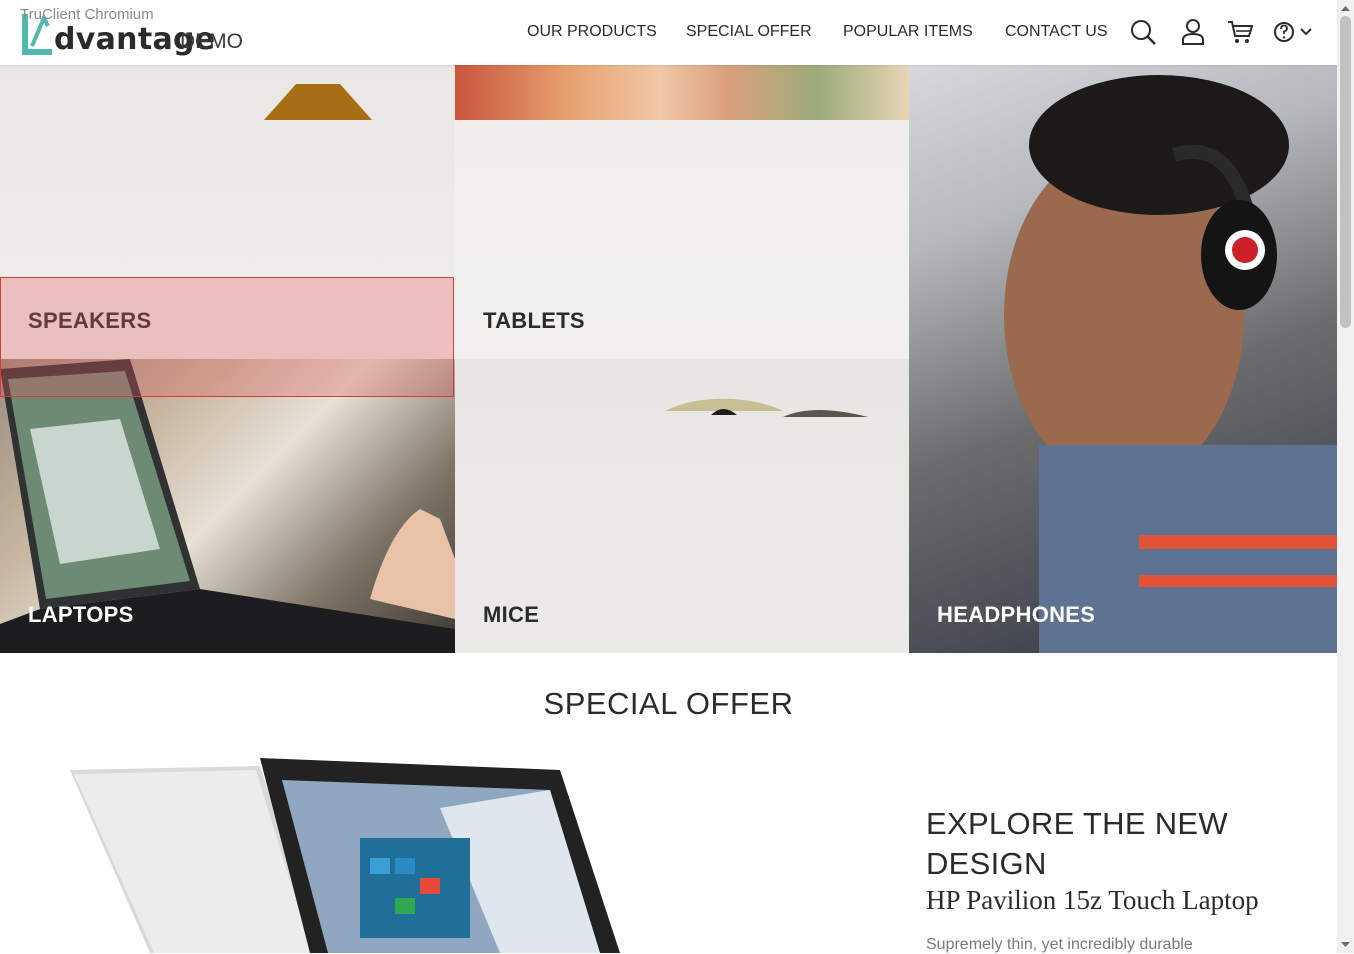 The image size is (1354, 954). Describe the element at coordinates (592, 32) in the screenshot. I see `nav-our-products: OUR PRODUCTS` at that location.